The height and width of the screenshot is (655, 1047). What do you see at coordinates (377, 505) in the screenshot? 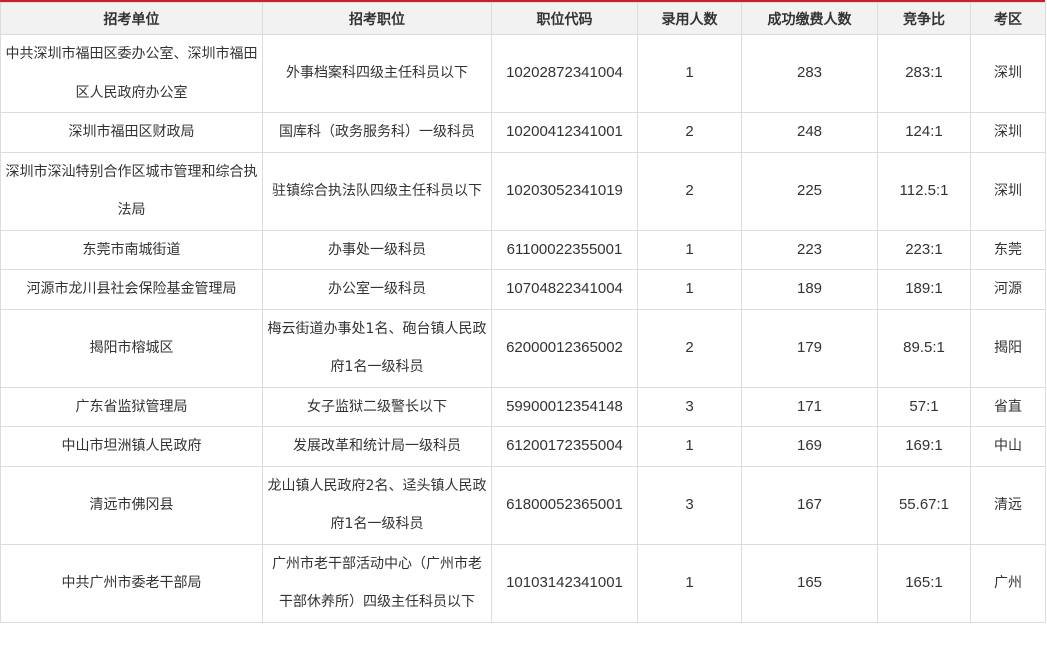
I see `cell-position: 龙山镇人民政府2名、迳头镇人民政府1名一级科员` at bounding box center [377, 505].